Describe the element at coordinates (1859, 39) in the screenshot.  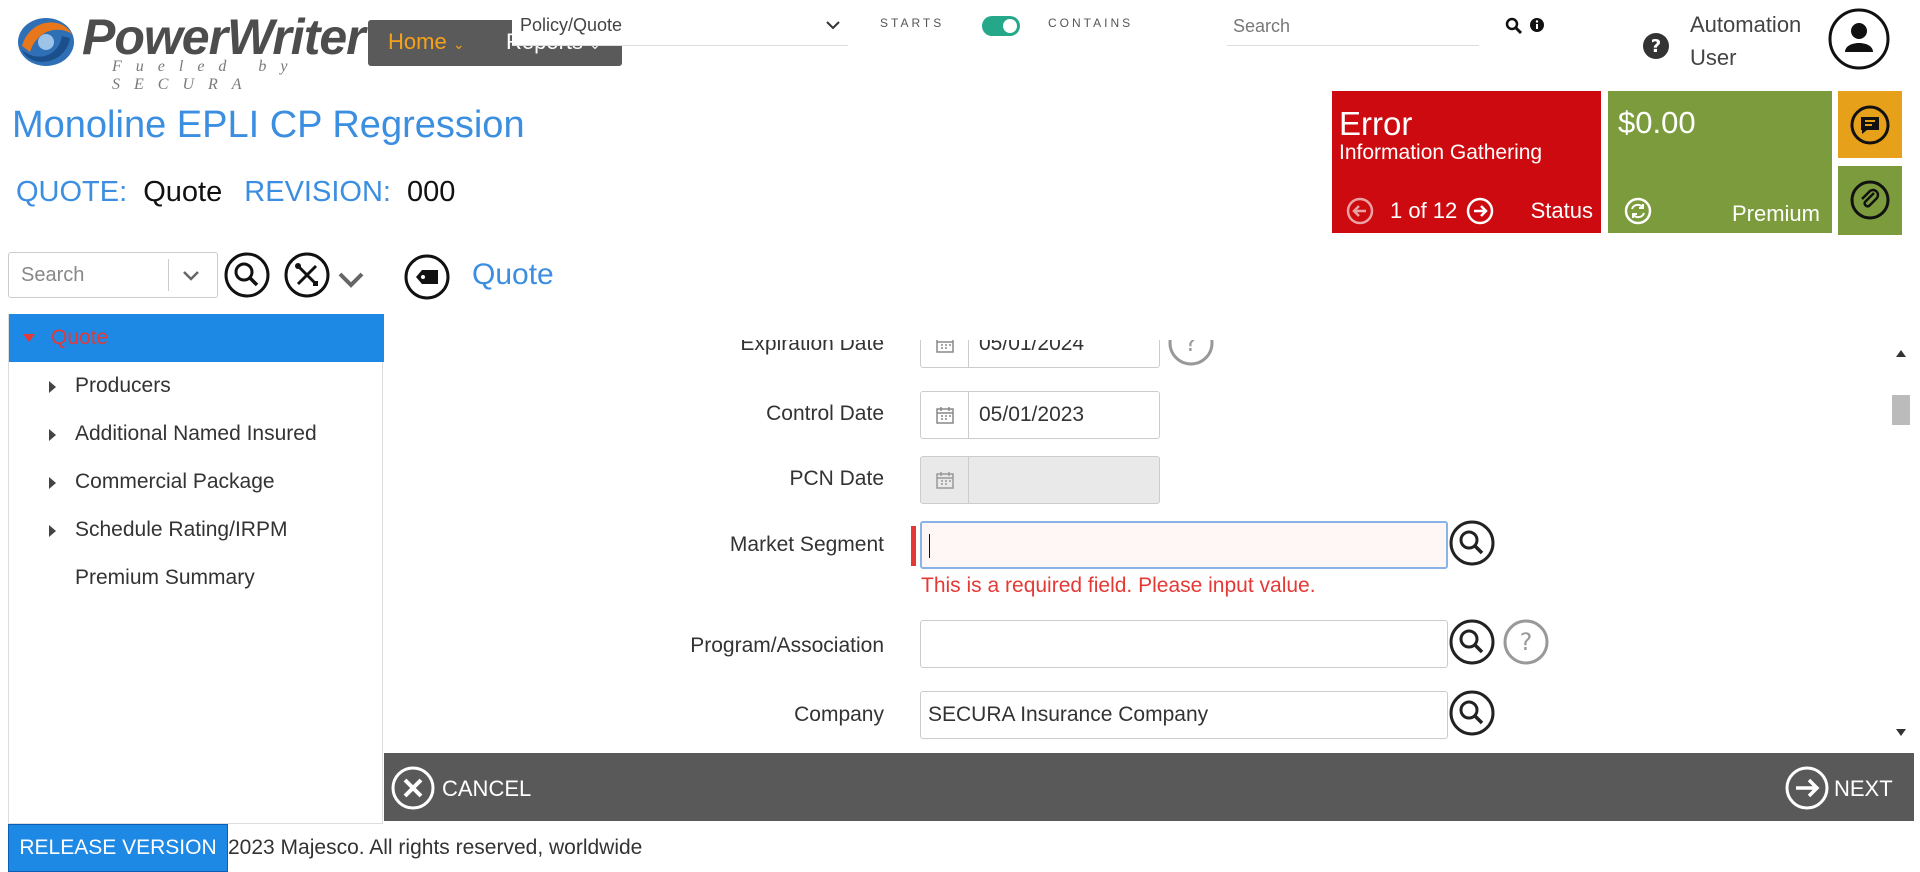
I see `user-avatar-icon` at that location.